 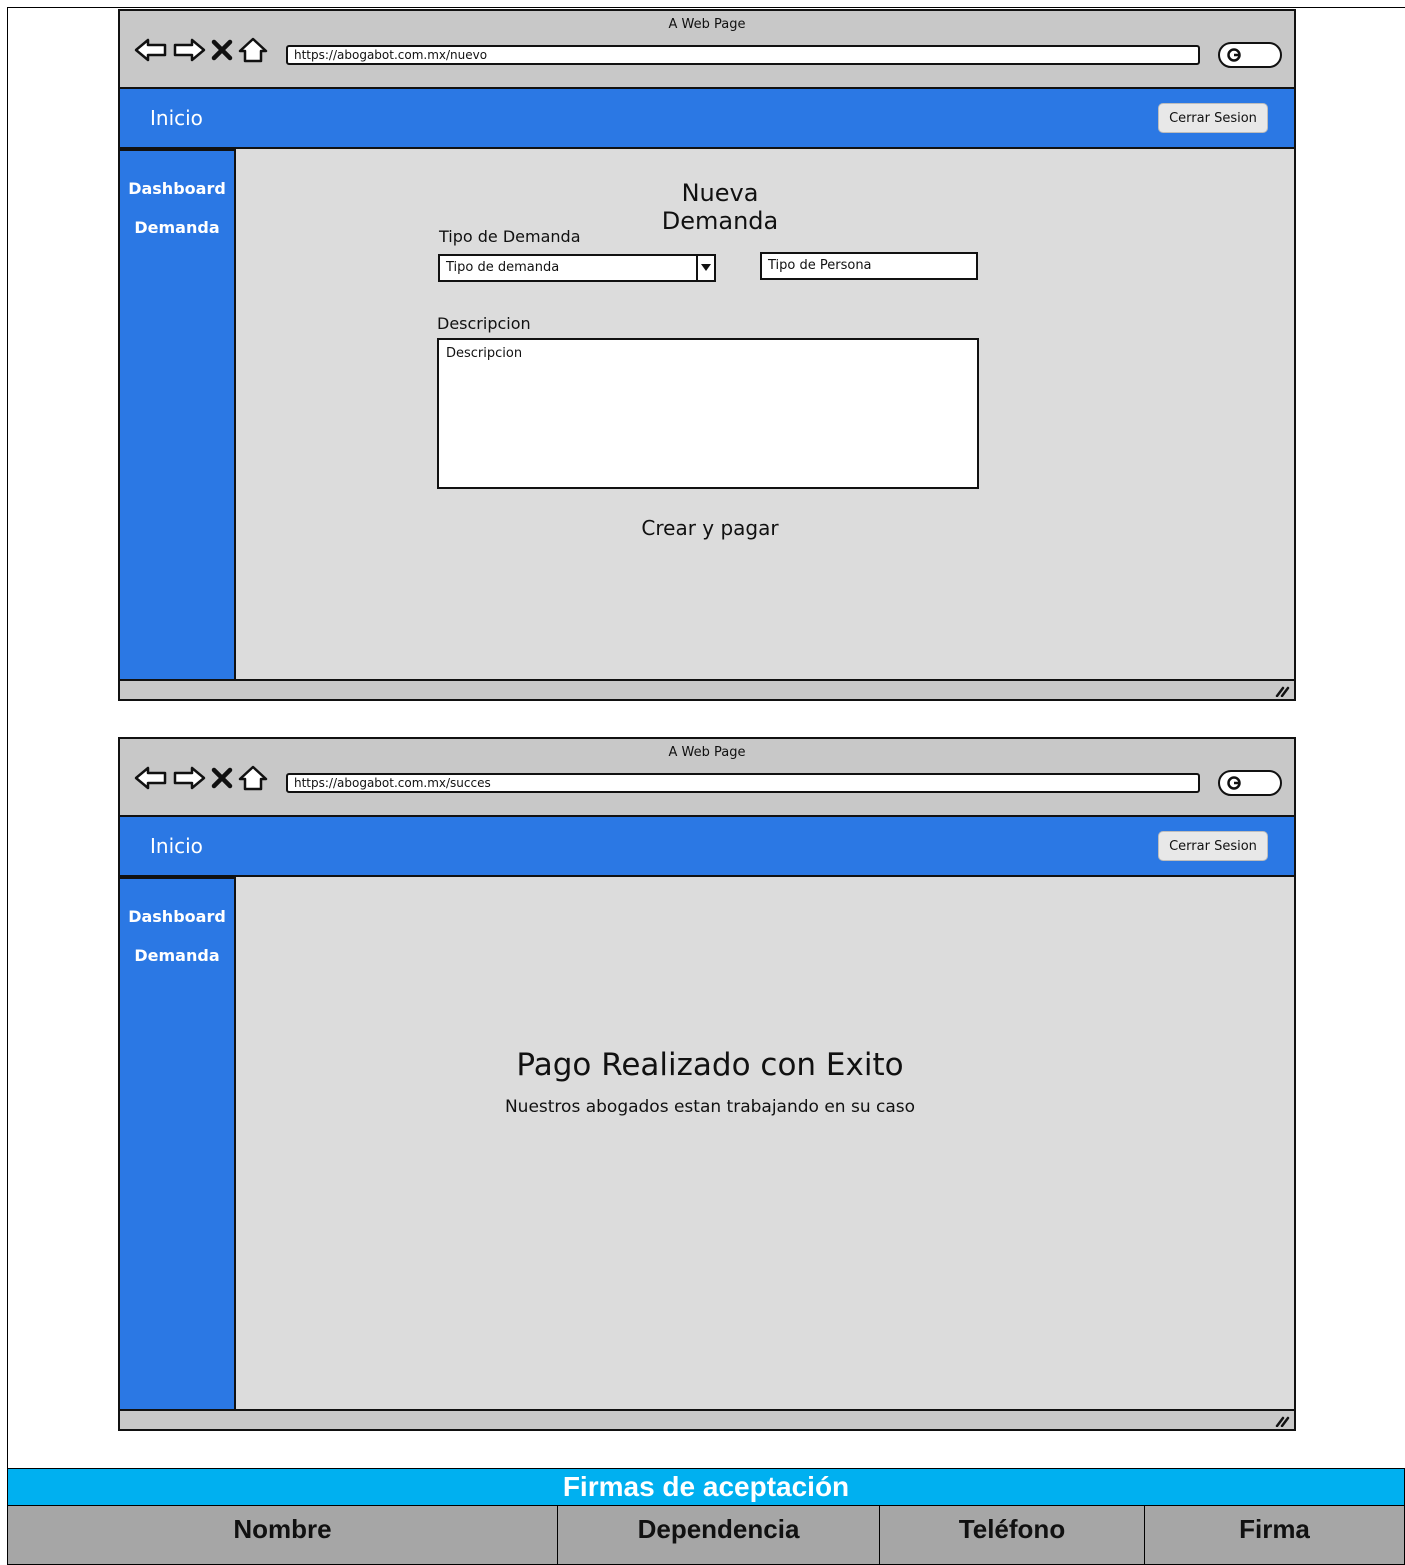 What do you see at coordinates (510, 236) in the screenshot?
I see `tipo-demanda-label: Tipo de Demanda` at bounding box center [510, 236].